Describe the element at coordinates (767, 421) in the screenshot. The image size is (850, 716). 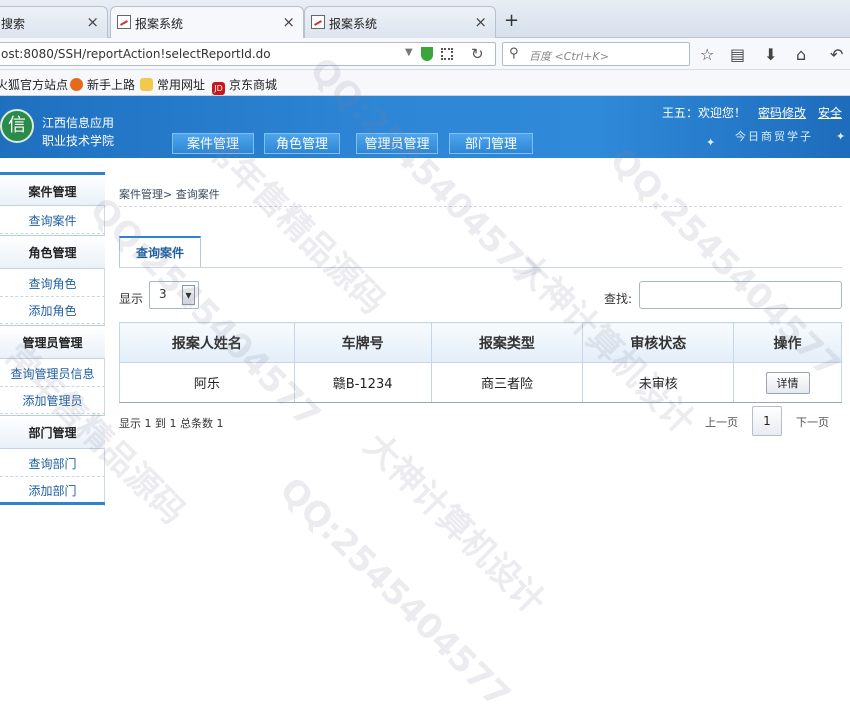
I see `pager-current-page: 1` at that location.